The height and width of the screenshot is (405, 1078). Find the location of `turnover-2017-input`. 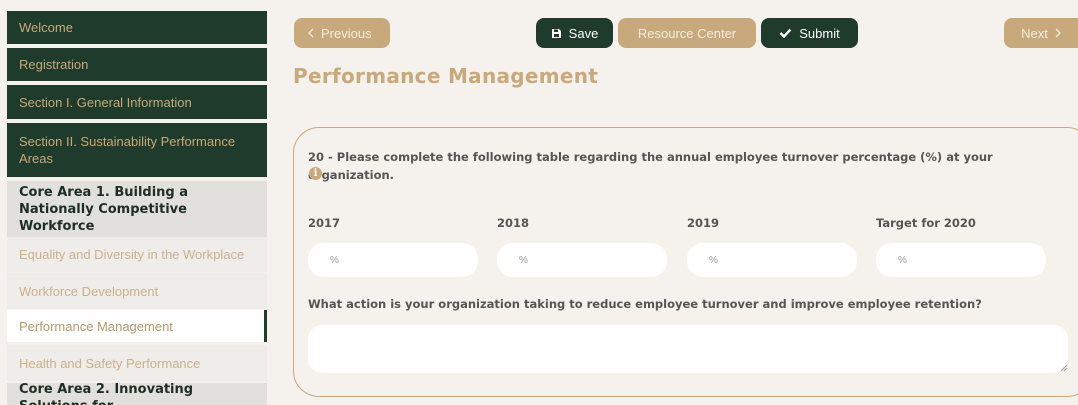

turnover-2017-input is located at coordinates (393, 260).